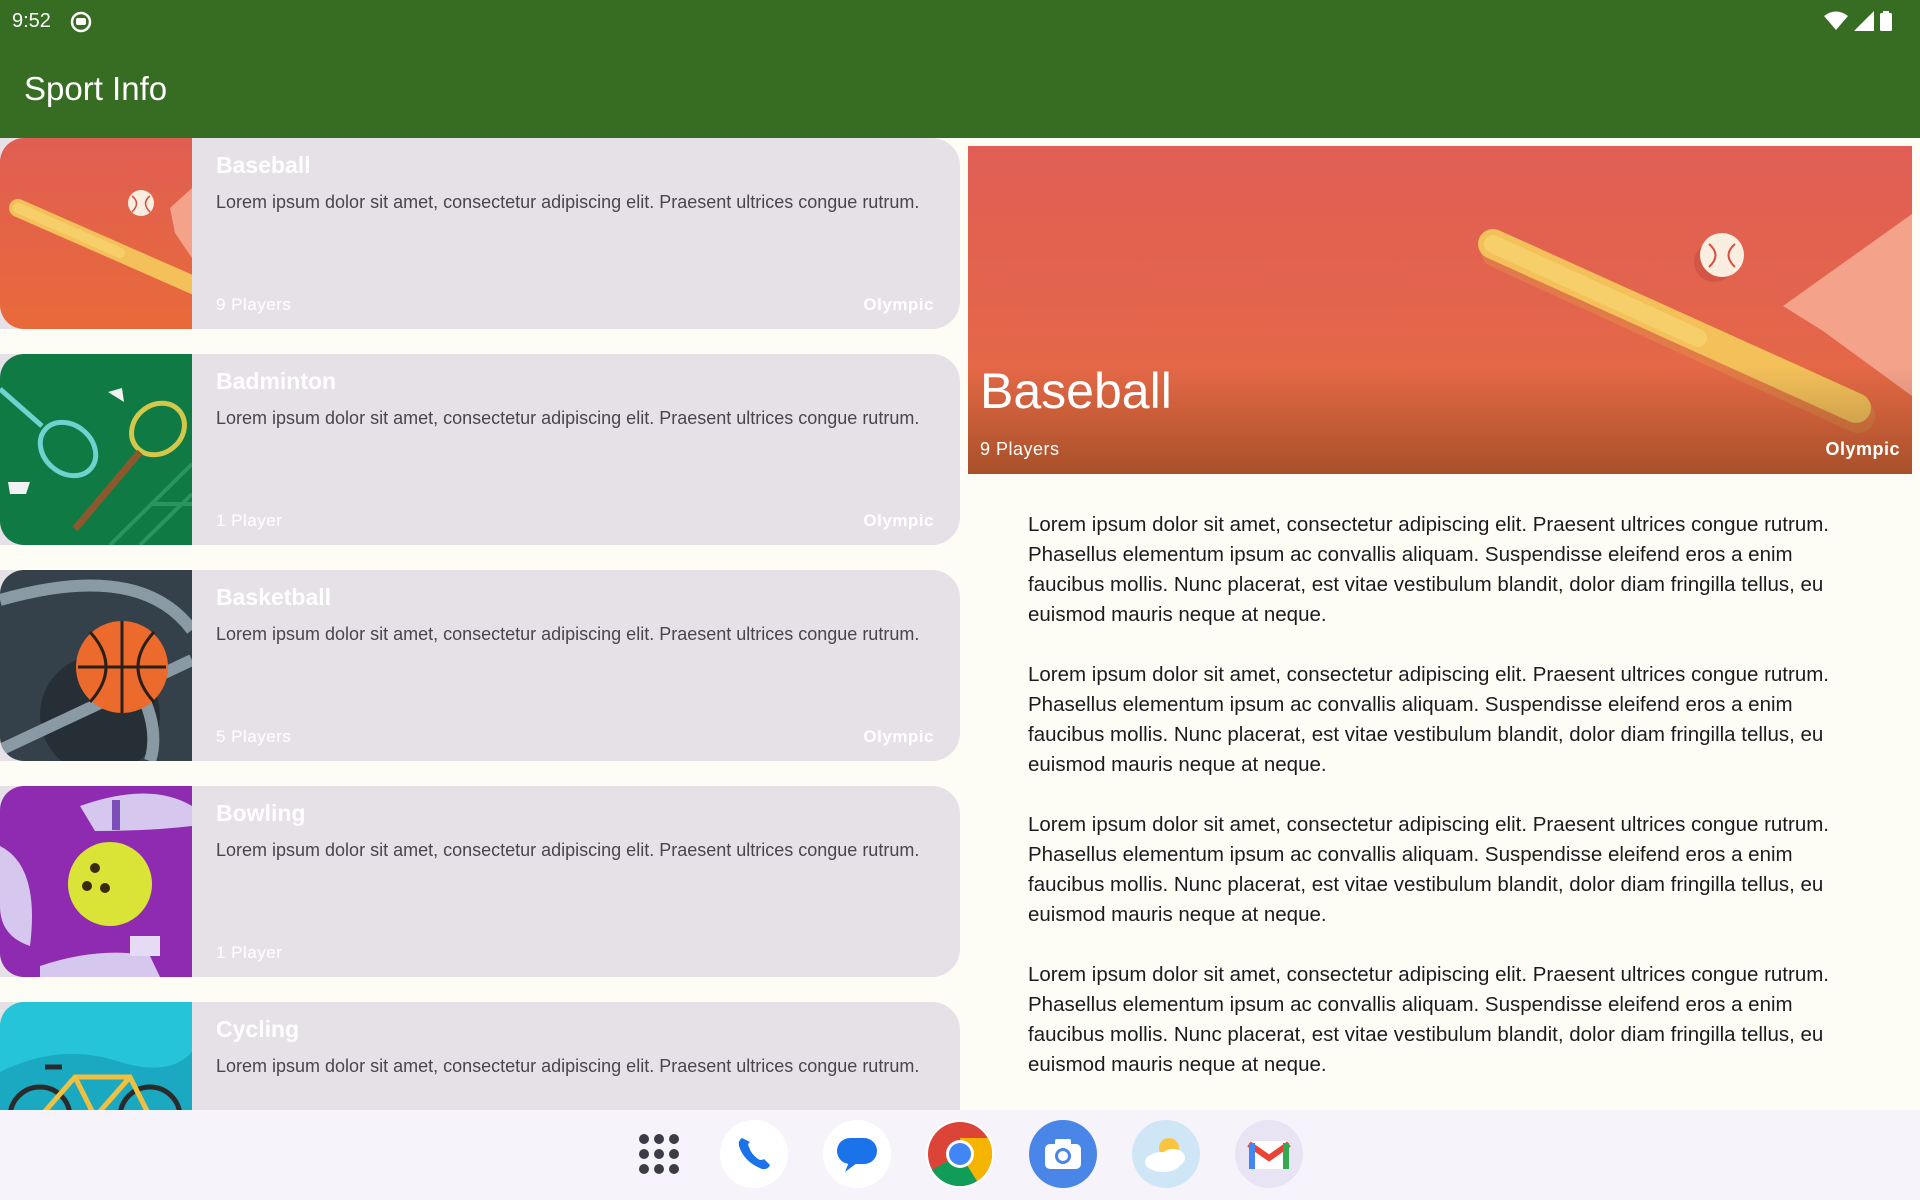 The width and height of the screenshot is (1920, 1200). What do you see at coordinates (1886, 21) in the screenshot?
I see `battery-icon` at bounding box center [1886, 21].